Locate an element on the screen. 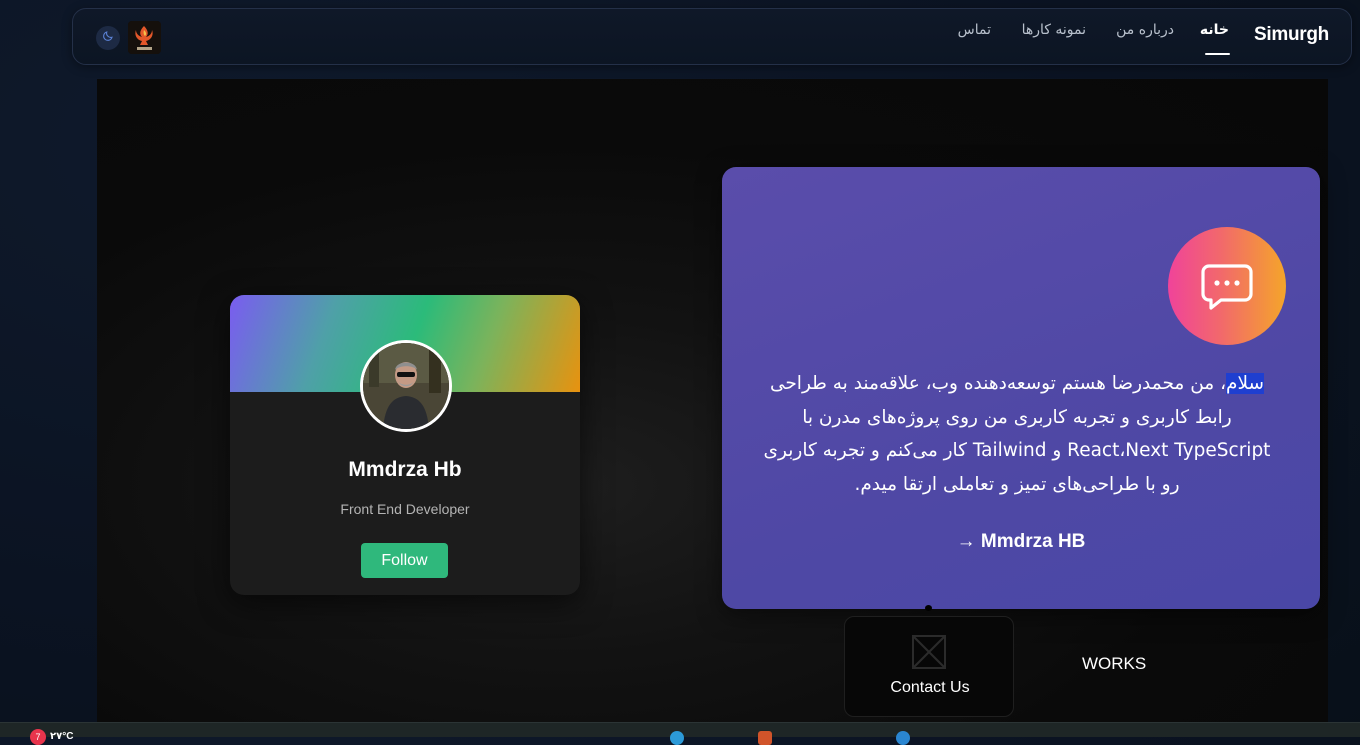 The width and height of the screenshot is (1360, 745). os-taskbar: 7 ۲۷°C is located at coordinates (680, 733).